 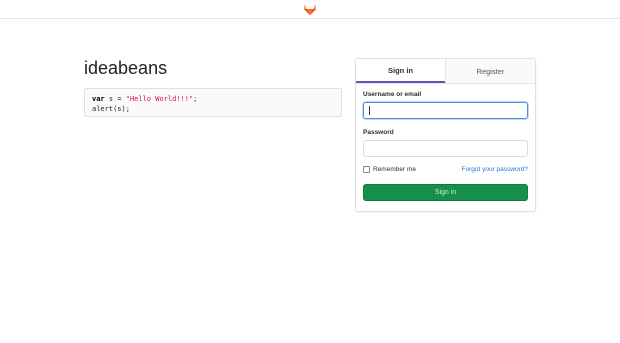 What do you see at coordinates (126, 68) in the screenshot?
I see `page-title: ideabeans` at bounding box center [126, 68].